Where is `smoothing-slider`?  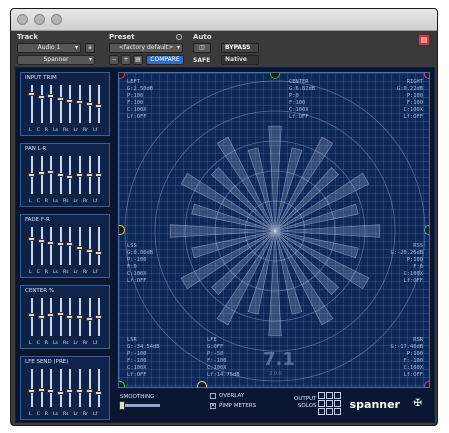 smoothing-slider is located at coordinates (139, 405).